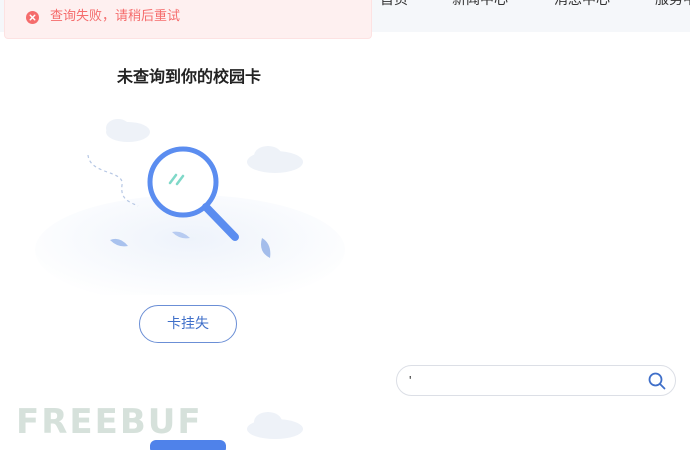  I want to click on error-circle-icon, so click(32, 17).